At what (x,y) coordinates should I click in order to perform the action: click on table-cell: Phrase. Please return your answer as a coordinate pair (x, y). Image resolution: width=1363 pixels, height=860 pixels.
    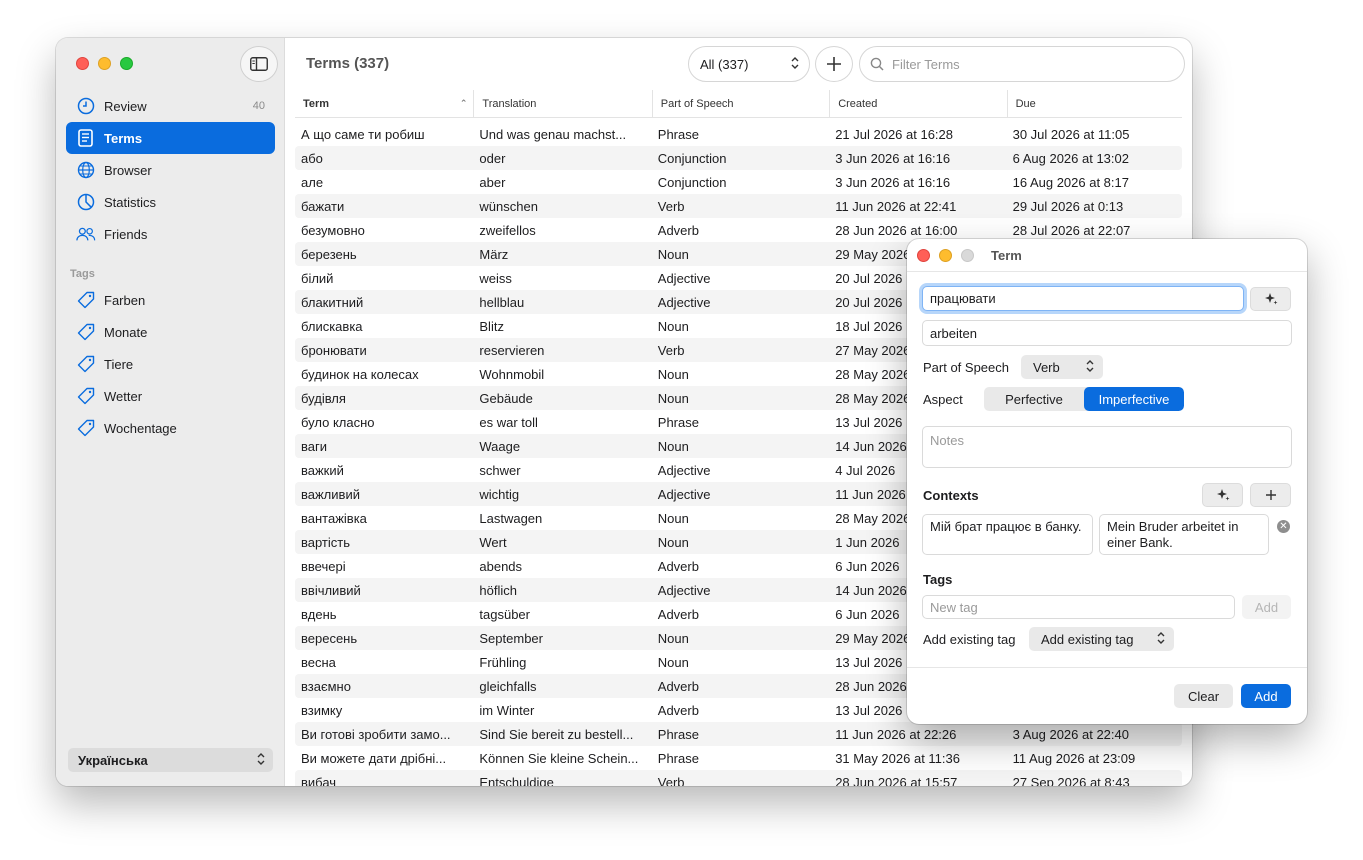
    Looking at the image, I should click on (678, 734).